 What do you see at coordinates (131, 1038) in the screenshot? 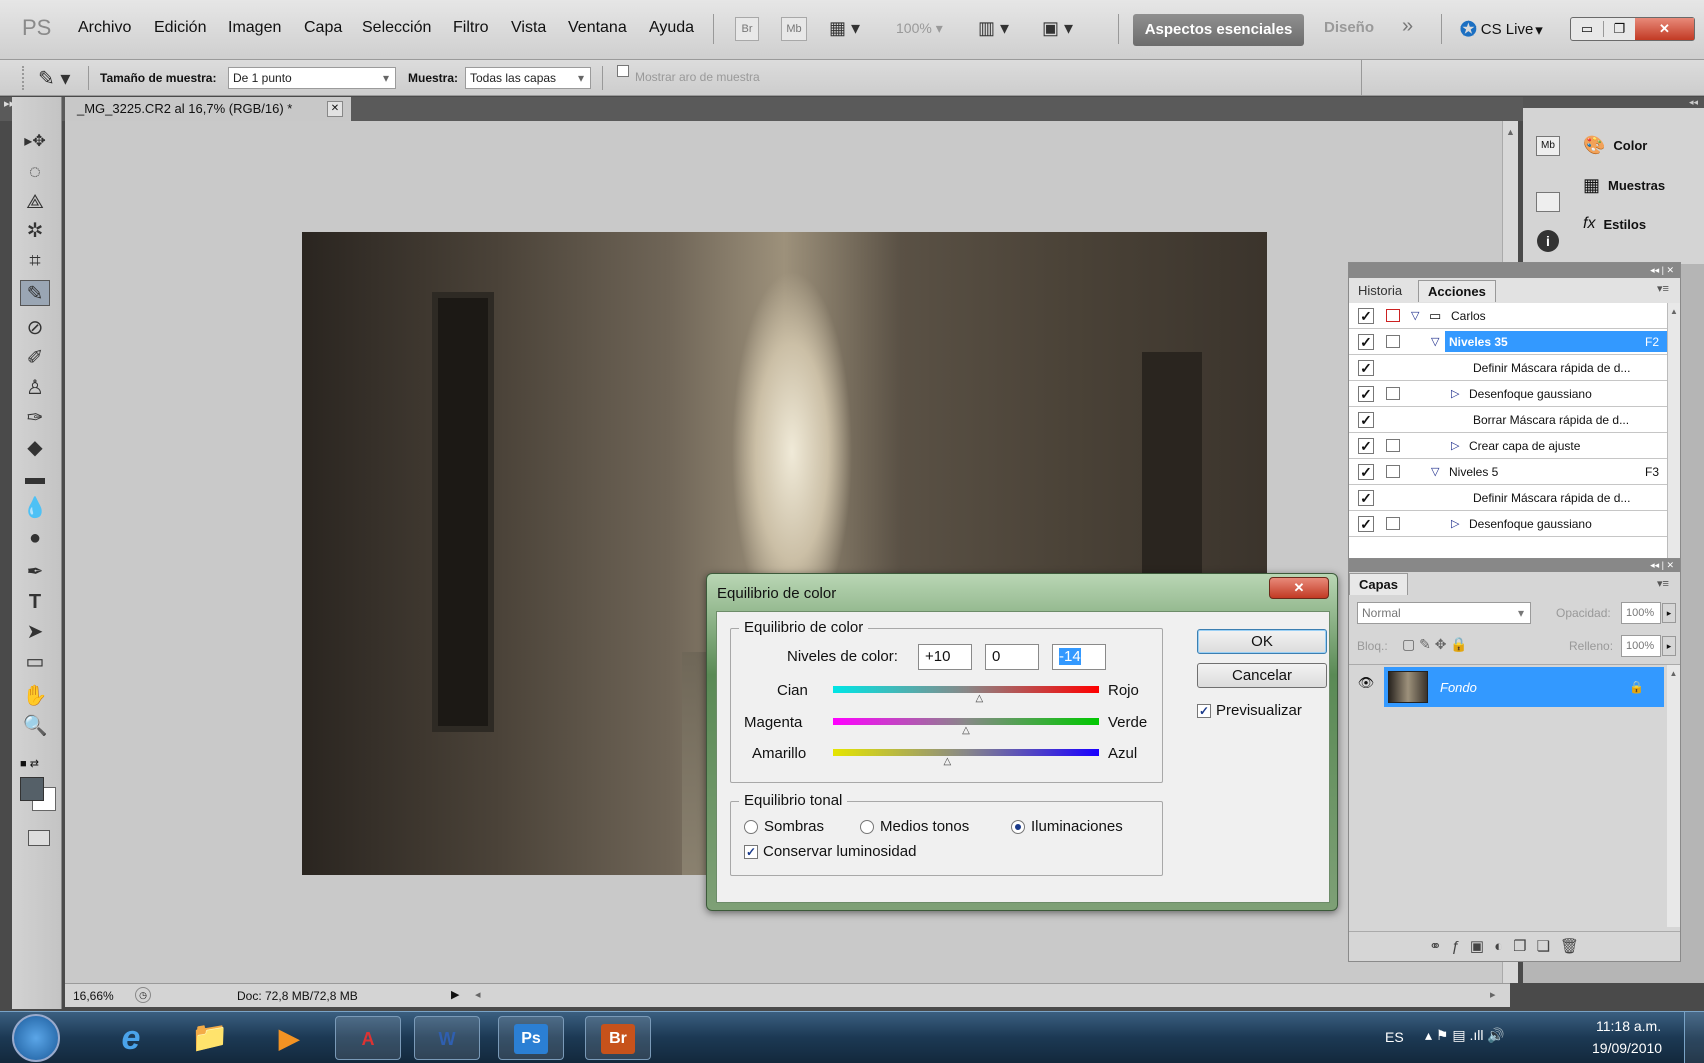
I see `internet-explorer-icon: e` at bounding box center [131, 1038].